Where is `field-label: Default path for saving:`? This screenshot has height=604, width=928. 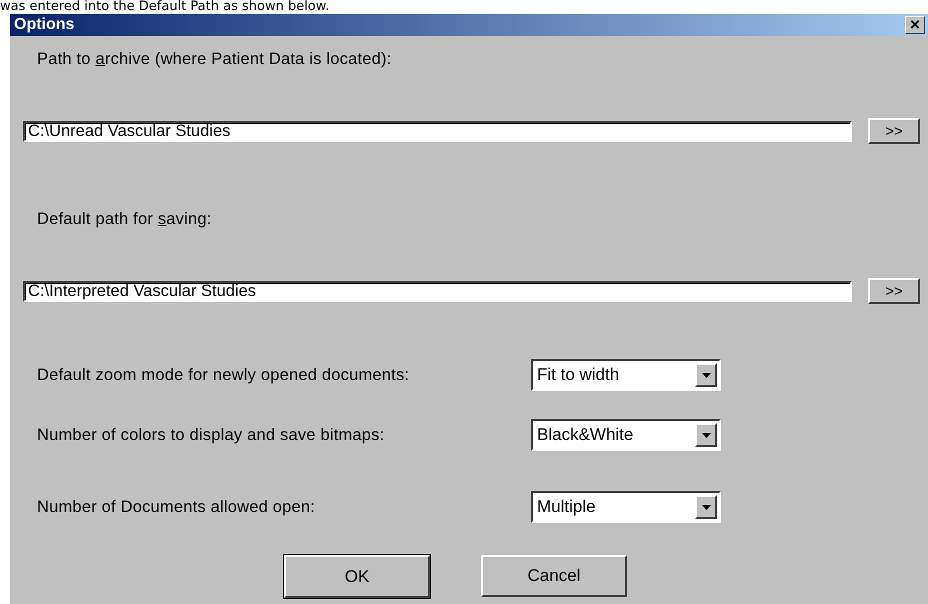
field-label: Default path for saving: is located at coordinates (124, 219).